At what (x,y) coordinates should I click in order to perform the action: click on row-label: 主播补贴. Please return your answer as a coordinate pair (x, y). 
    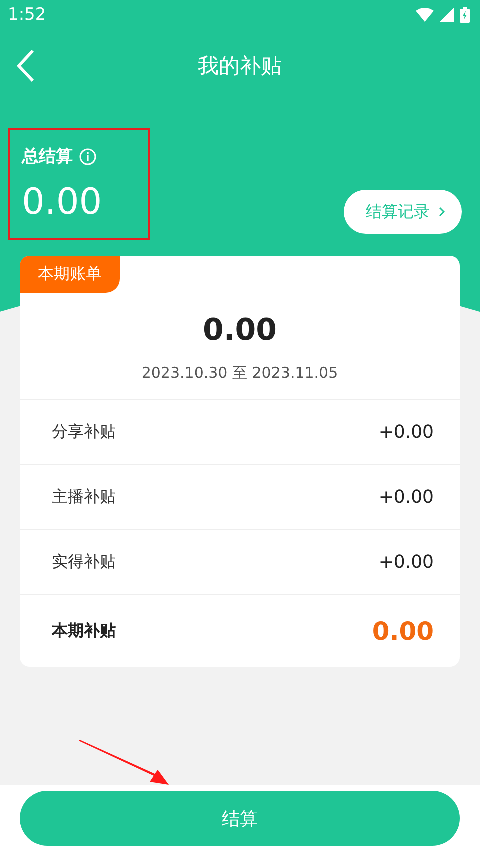
    Looking at the image, I should click on (84, 497).